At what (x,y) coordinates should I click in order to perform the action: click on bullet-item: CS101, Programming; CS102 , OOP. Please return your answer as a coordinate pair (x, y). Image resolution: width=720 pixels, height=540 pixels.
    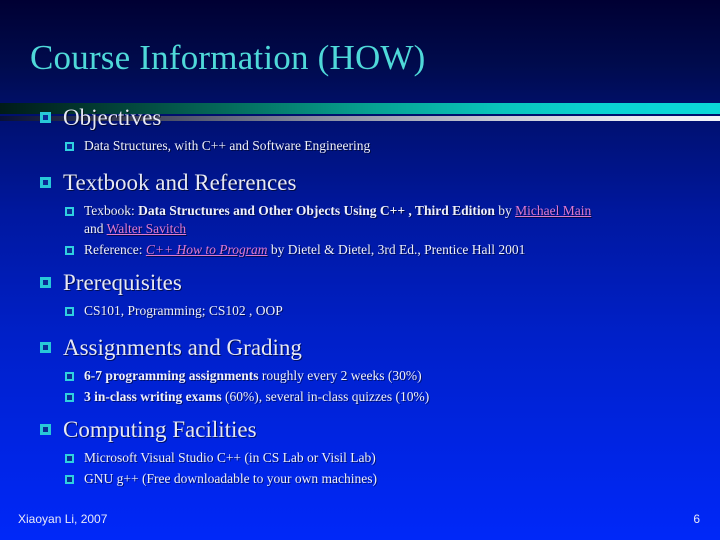
    Looking at the image, I should click on (380, 311).